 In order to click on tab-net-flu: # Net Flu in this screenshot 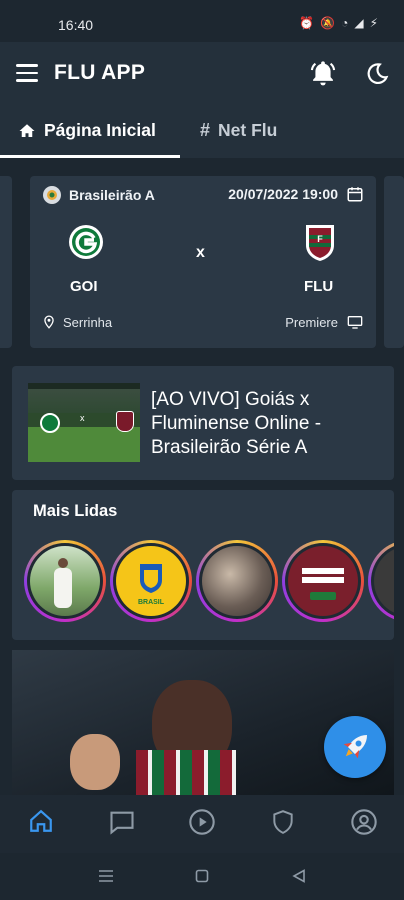, I will do `click(238, 130)`.